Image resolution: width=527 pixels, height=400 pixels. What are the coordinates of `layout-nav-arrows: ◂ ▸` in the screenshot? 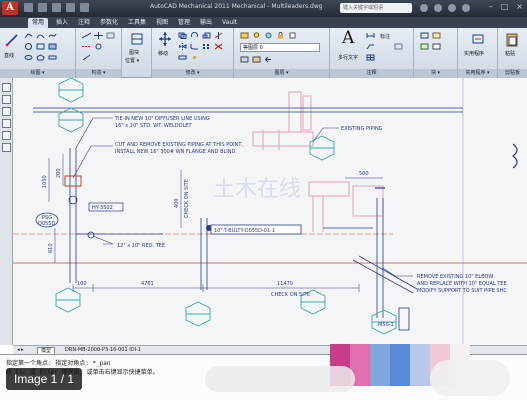 It's located at (20, 350).